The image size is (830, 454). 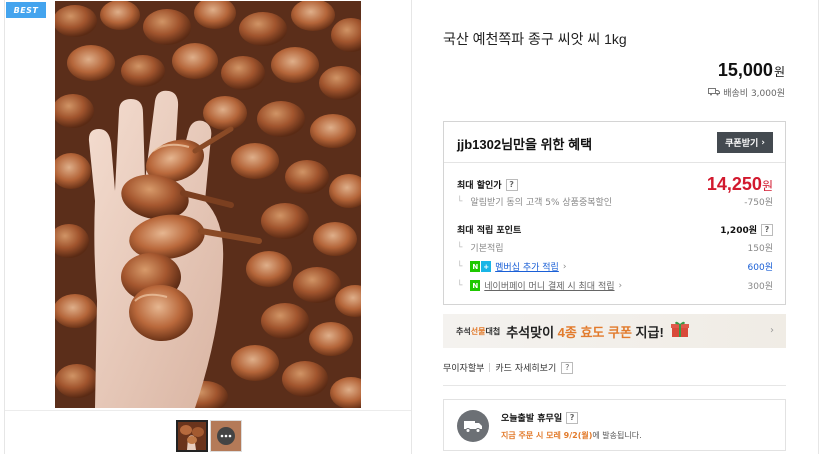 What do you see at coordinates (615, 229) in the screenshot?
I see `max-points-row: 최대 적립 포인트 1,200원?` at bounding box center [615, 229].